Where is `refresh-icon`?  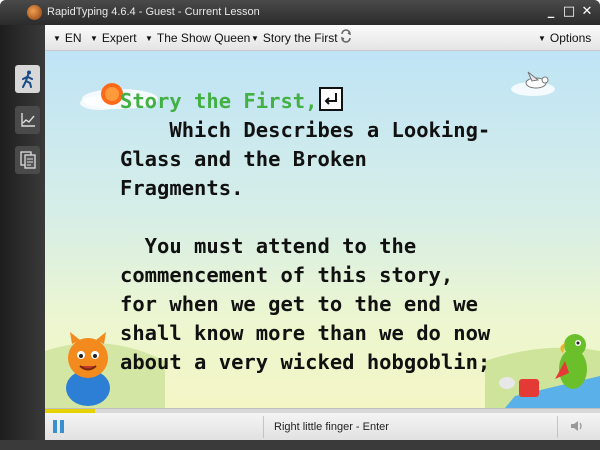
refresh-icon is located at coordinates (346, 36).